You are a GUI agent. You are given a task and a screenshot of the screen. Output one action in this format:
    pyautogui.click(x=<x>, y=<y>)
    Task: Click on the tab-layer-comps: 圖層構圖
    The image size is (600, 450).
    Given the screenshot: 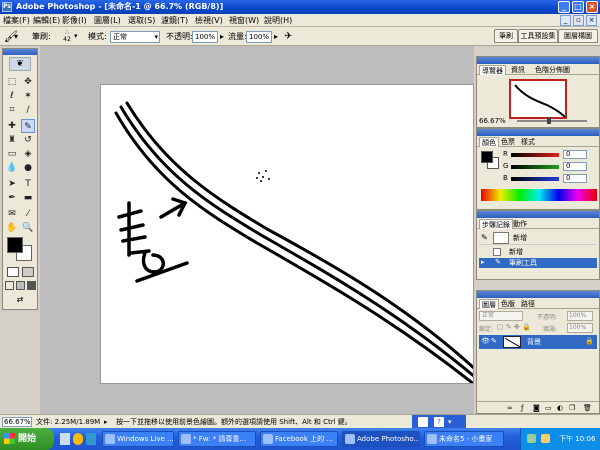 What is the action you would take?
    pyautogui.click(x=578, y=36)
    